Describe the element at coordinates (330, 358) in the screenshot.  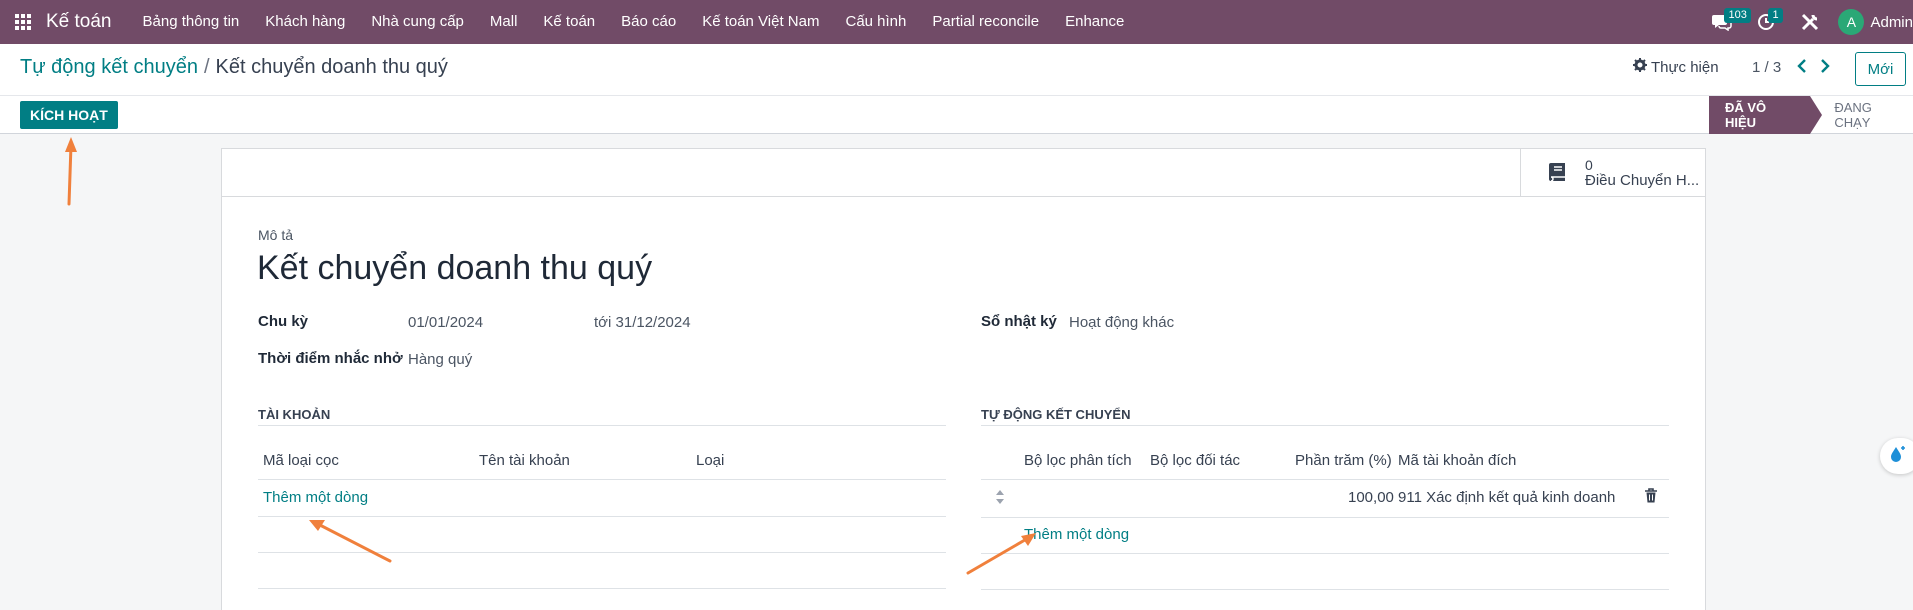
I see `reminder-label: Thời điểm nhắc nhở` at that location.